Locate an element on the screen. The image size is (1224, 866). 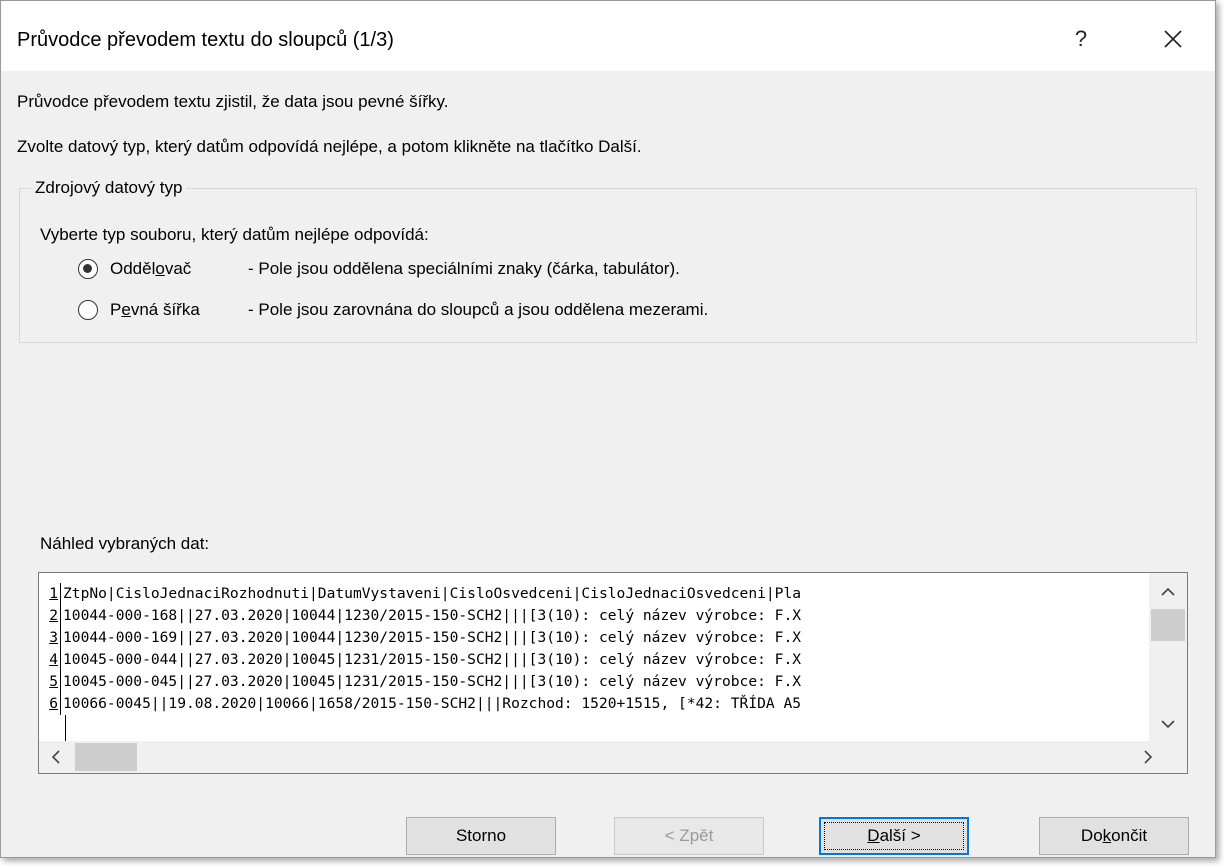
chevron-up-icon is located at coordinates (1168, 591).